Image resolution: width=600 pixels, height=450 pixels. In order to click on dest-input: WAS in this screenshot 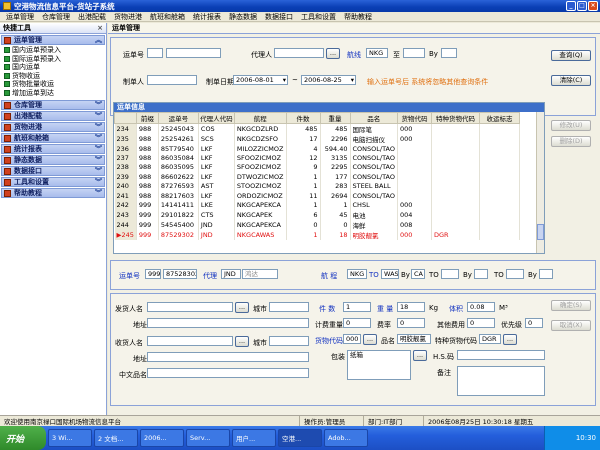, I will do `click(390, 274)`.